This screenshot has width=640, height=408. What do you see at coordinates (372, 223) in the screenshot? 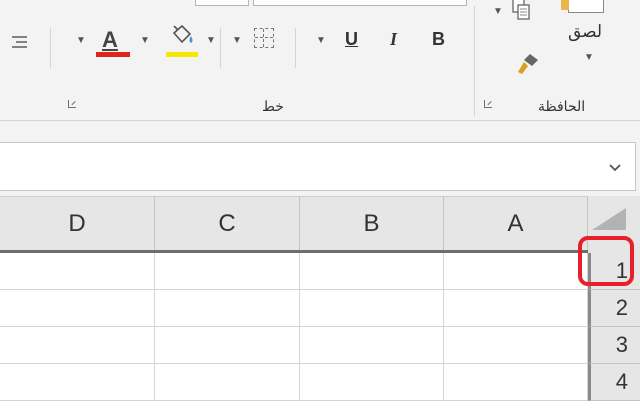
I see `column-header-b: B` at bounding box center [372, 223].